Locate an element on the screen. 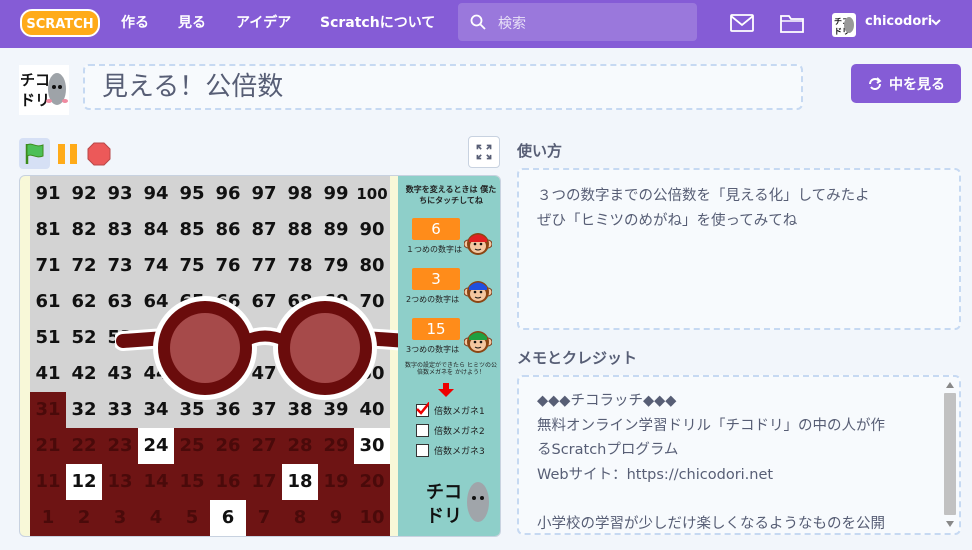 The height and width of the screenshot is (550, 972). grid-cell: 30 is located at coordinates (372, 446).